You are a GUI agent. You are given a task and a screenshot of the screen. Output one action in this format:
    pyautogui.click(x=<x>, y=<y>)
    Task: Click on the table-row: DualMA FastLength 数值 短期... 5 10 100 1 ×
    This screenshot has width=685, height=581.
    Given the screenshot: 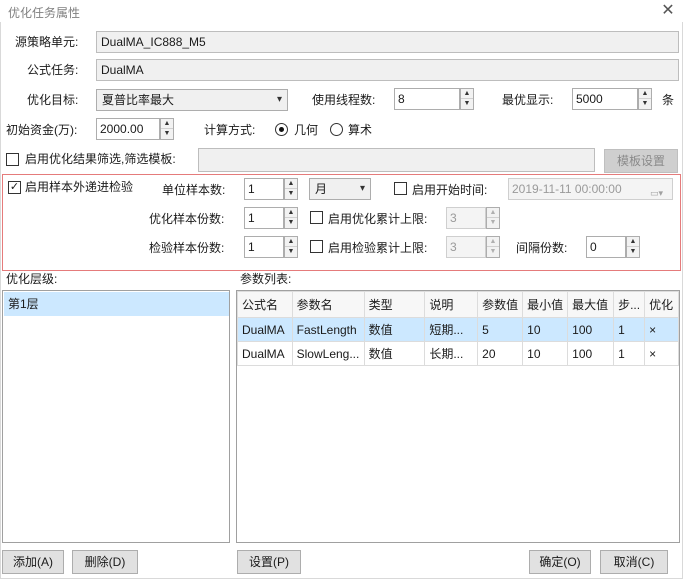 What is the action you would take?
    pyautogui.click(x=458, y=329)
    